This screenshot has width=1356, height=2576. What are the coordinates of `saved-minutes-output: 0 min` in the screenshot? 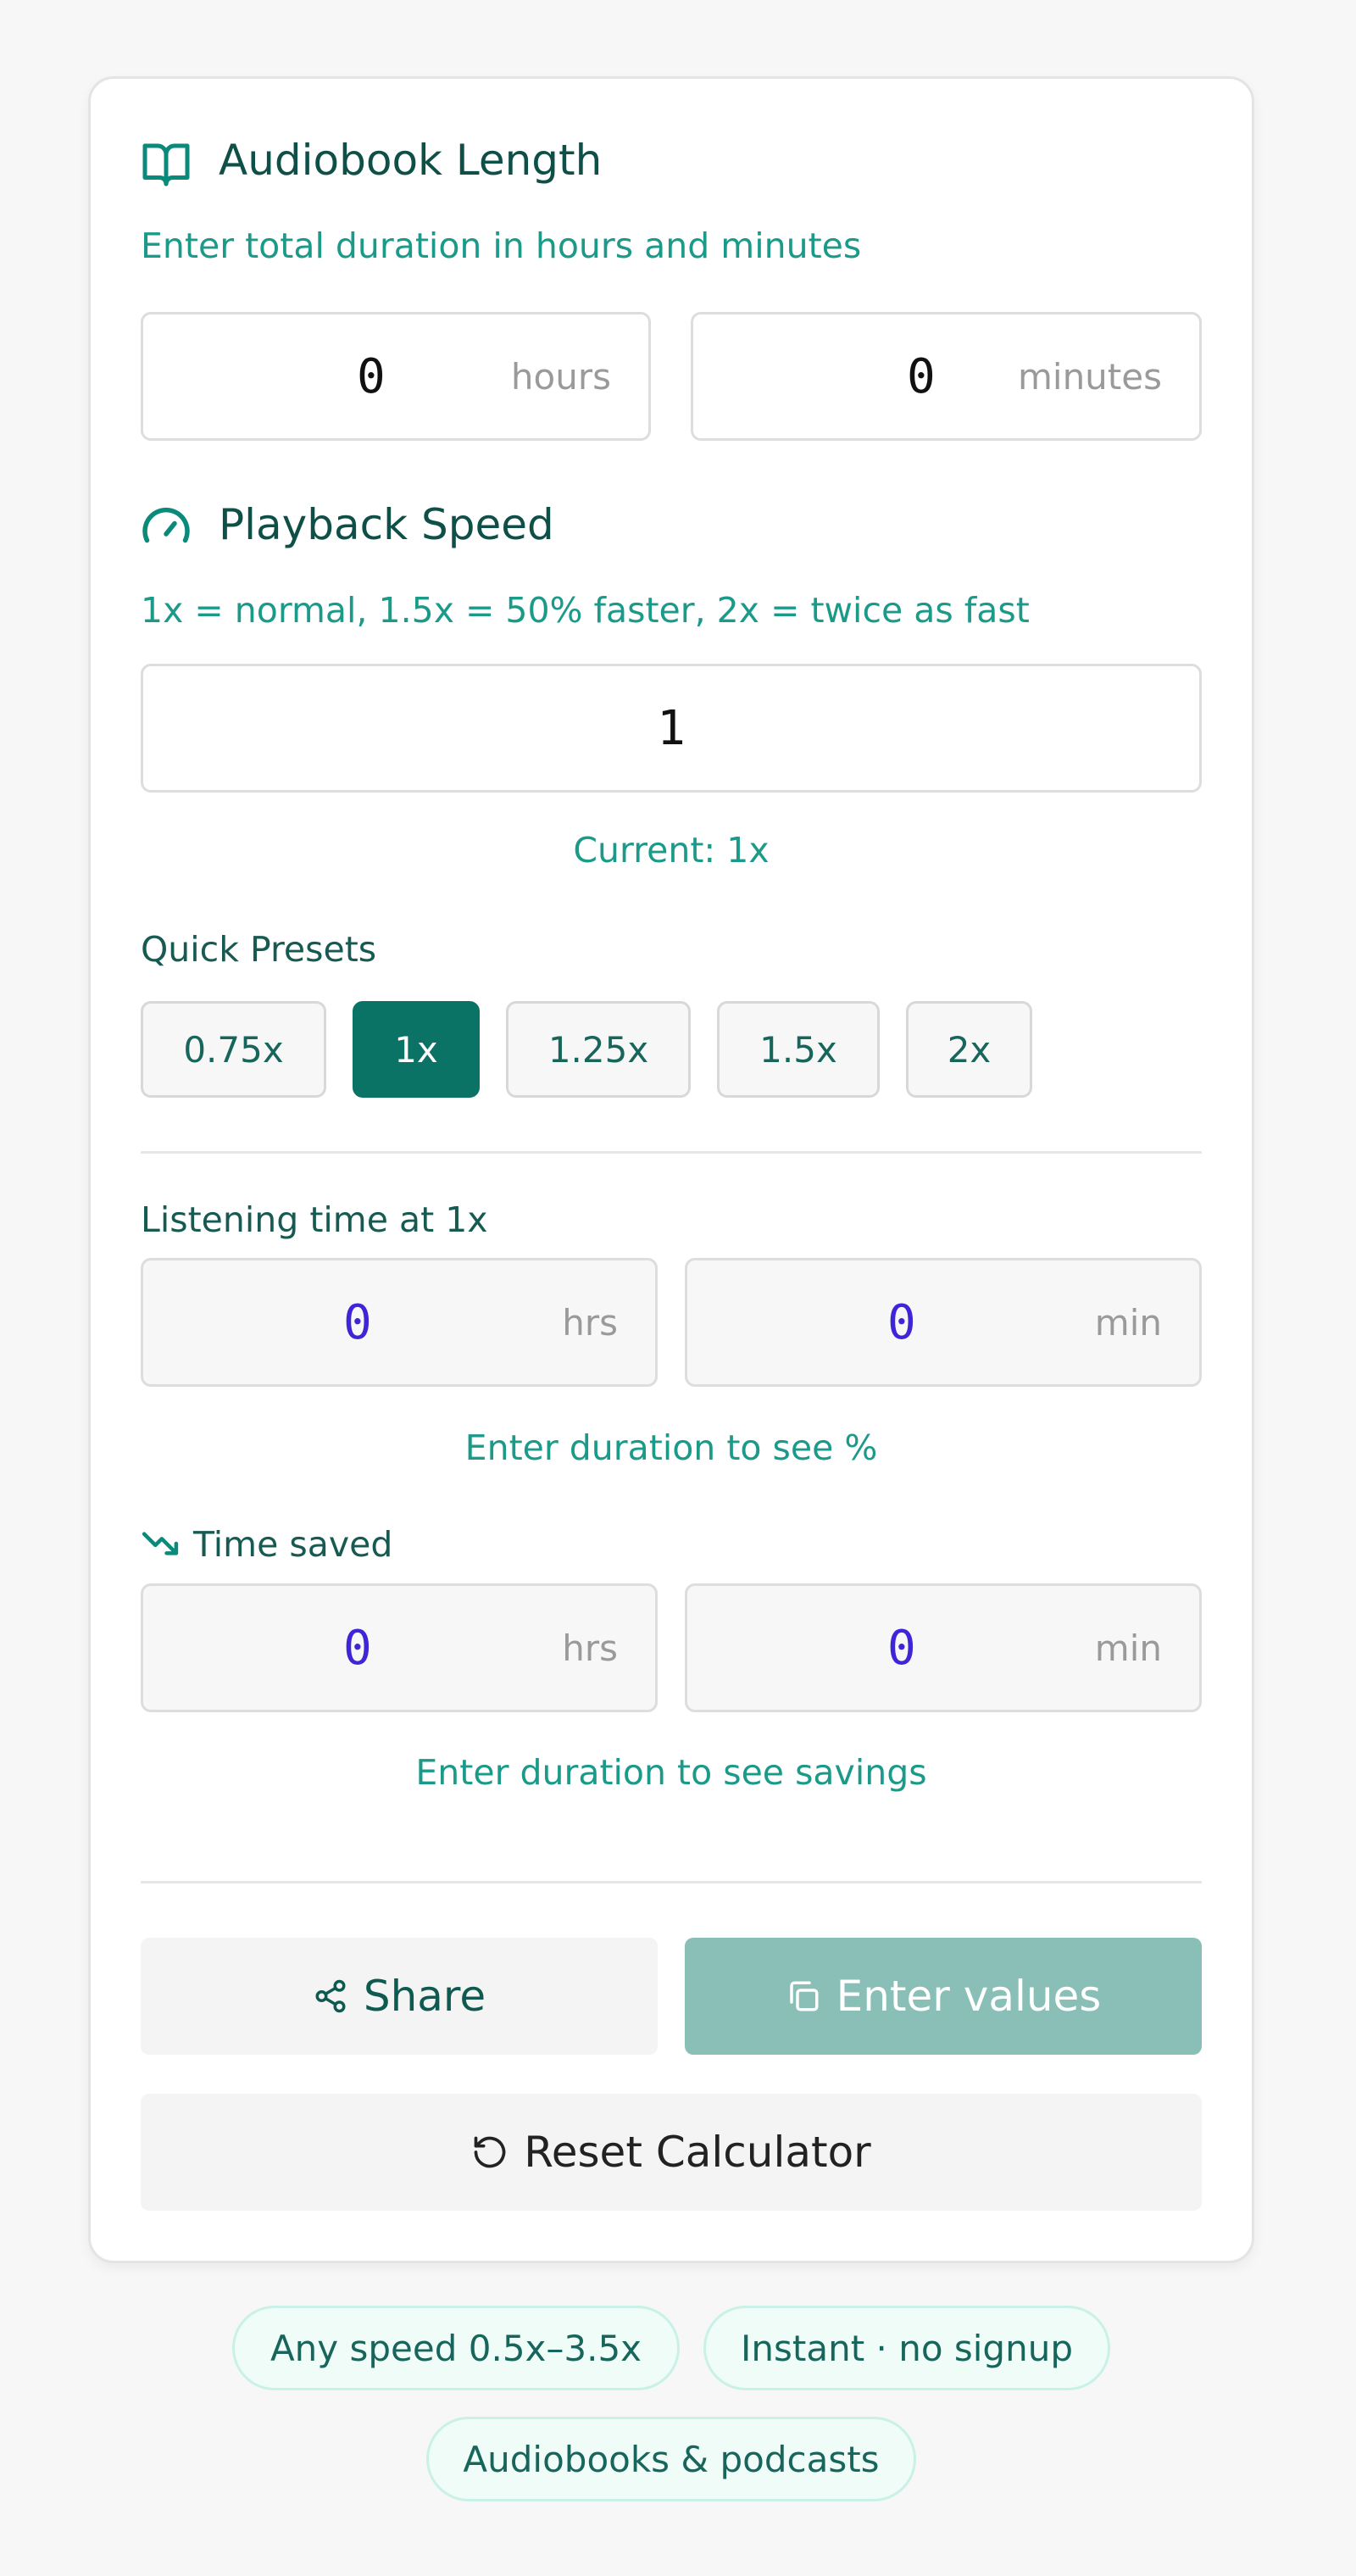 It's located at (944, 1647).